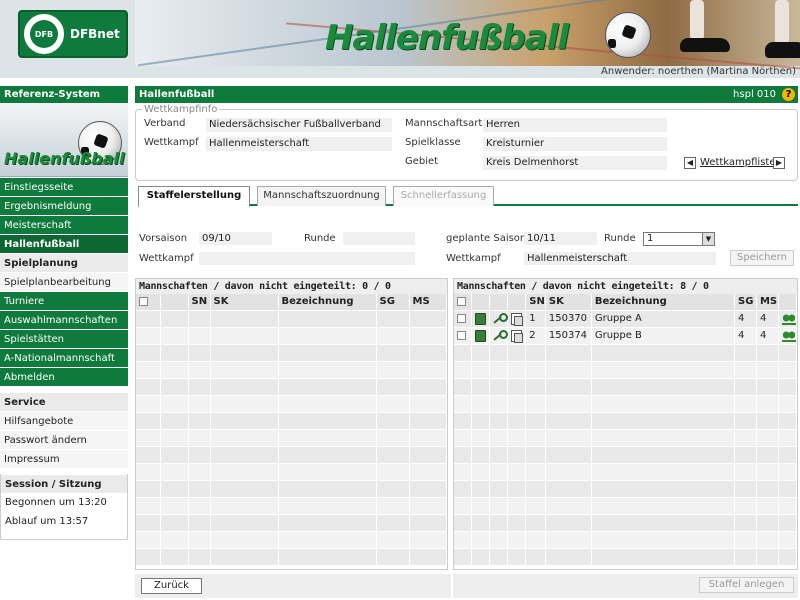  Describe the element at coordinates (663, 335) in the screenshot. I see `cell-bezeichnung: Gruppe B` at that location.